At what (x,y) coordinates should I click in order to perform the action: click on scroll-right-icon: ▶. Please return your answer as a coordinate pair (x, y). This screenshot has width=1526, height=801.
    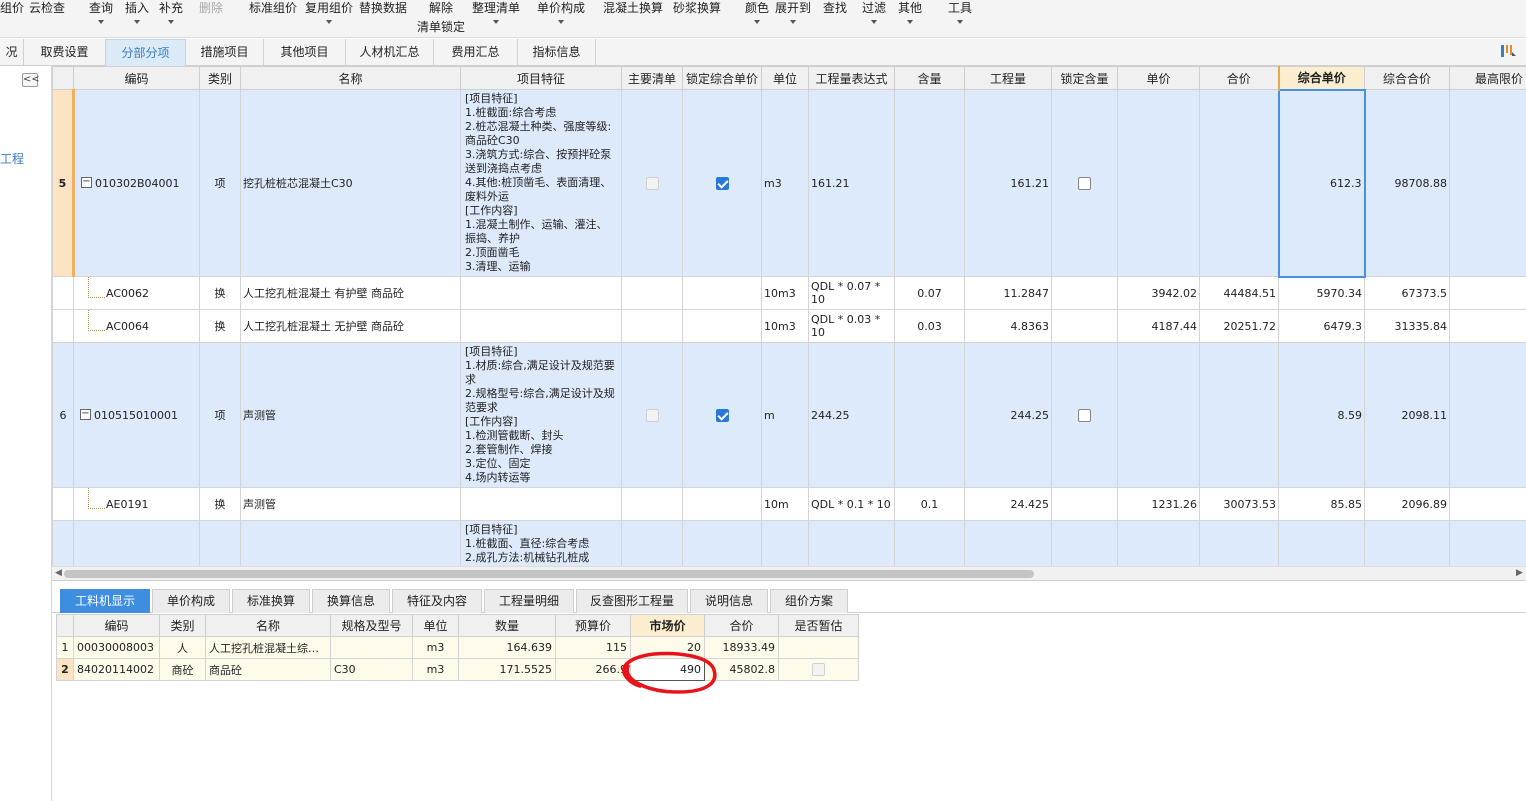
    Looking at the image, I should click on (1519, 573).